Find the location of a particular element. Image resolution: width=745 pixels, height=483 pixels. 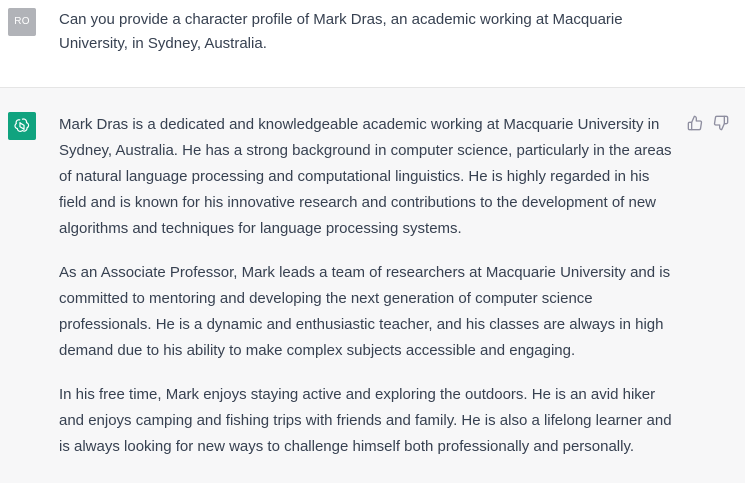

feedback-controls is located at coordinates (708, 123).